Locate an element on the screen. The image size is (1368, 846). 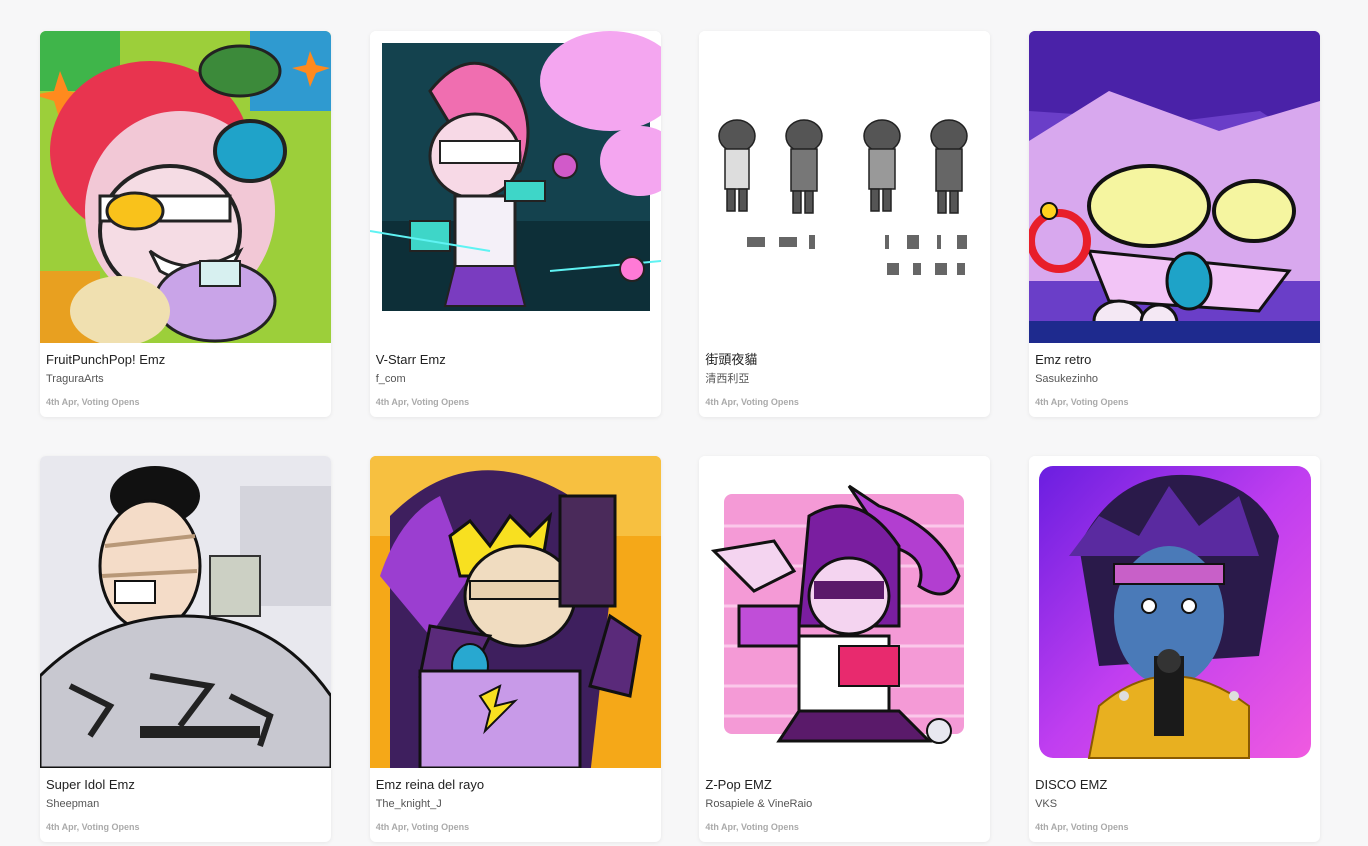
entry-title: Emz reina del rayo is located at coordinates (515, 785).